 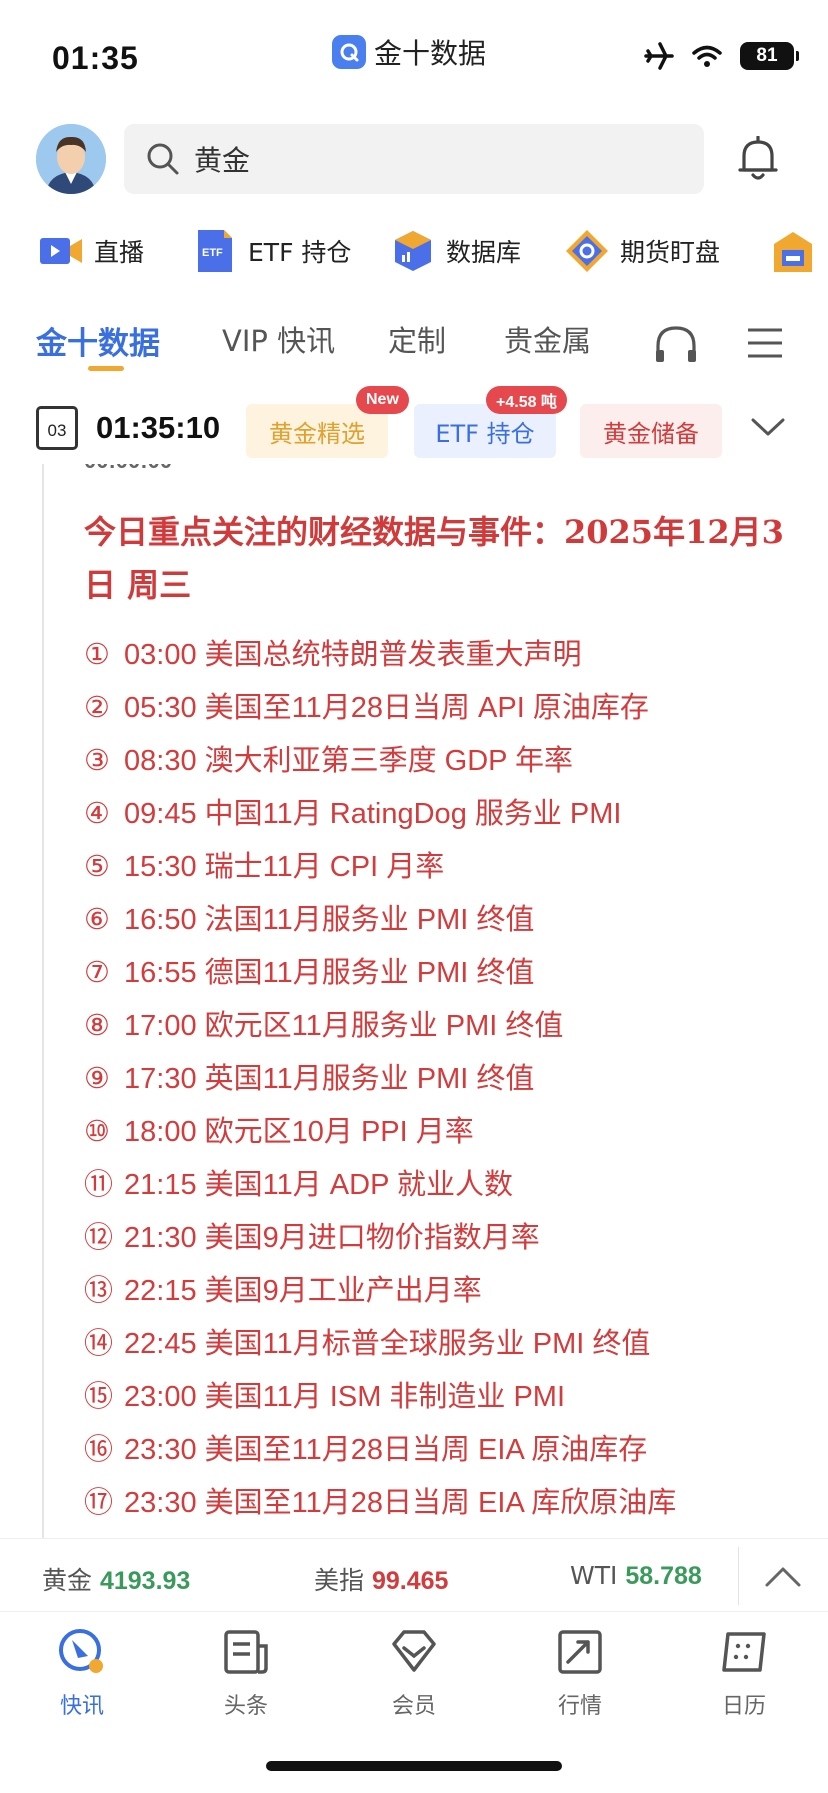 I want to click on event-text: 22:45 美国11月标普全球服务业 PMI 终值, so click(x=387, y=1344).